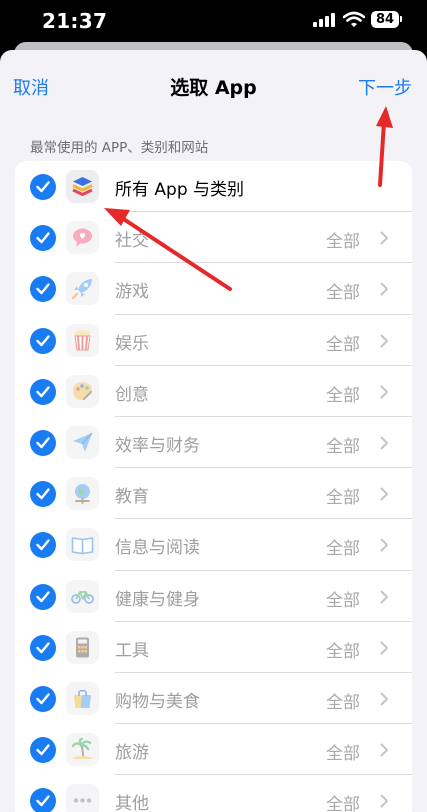 This screenshot has width=427, height=812. I want to click on list-item-creativity: 创意 全部, so click(213, 391).